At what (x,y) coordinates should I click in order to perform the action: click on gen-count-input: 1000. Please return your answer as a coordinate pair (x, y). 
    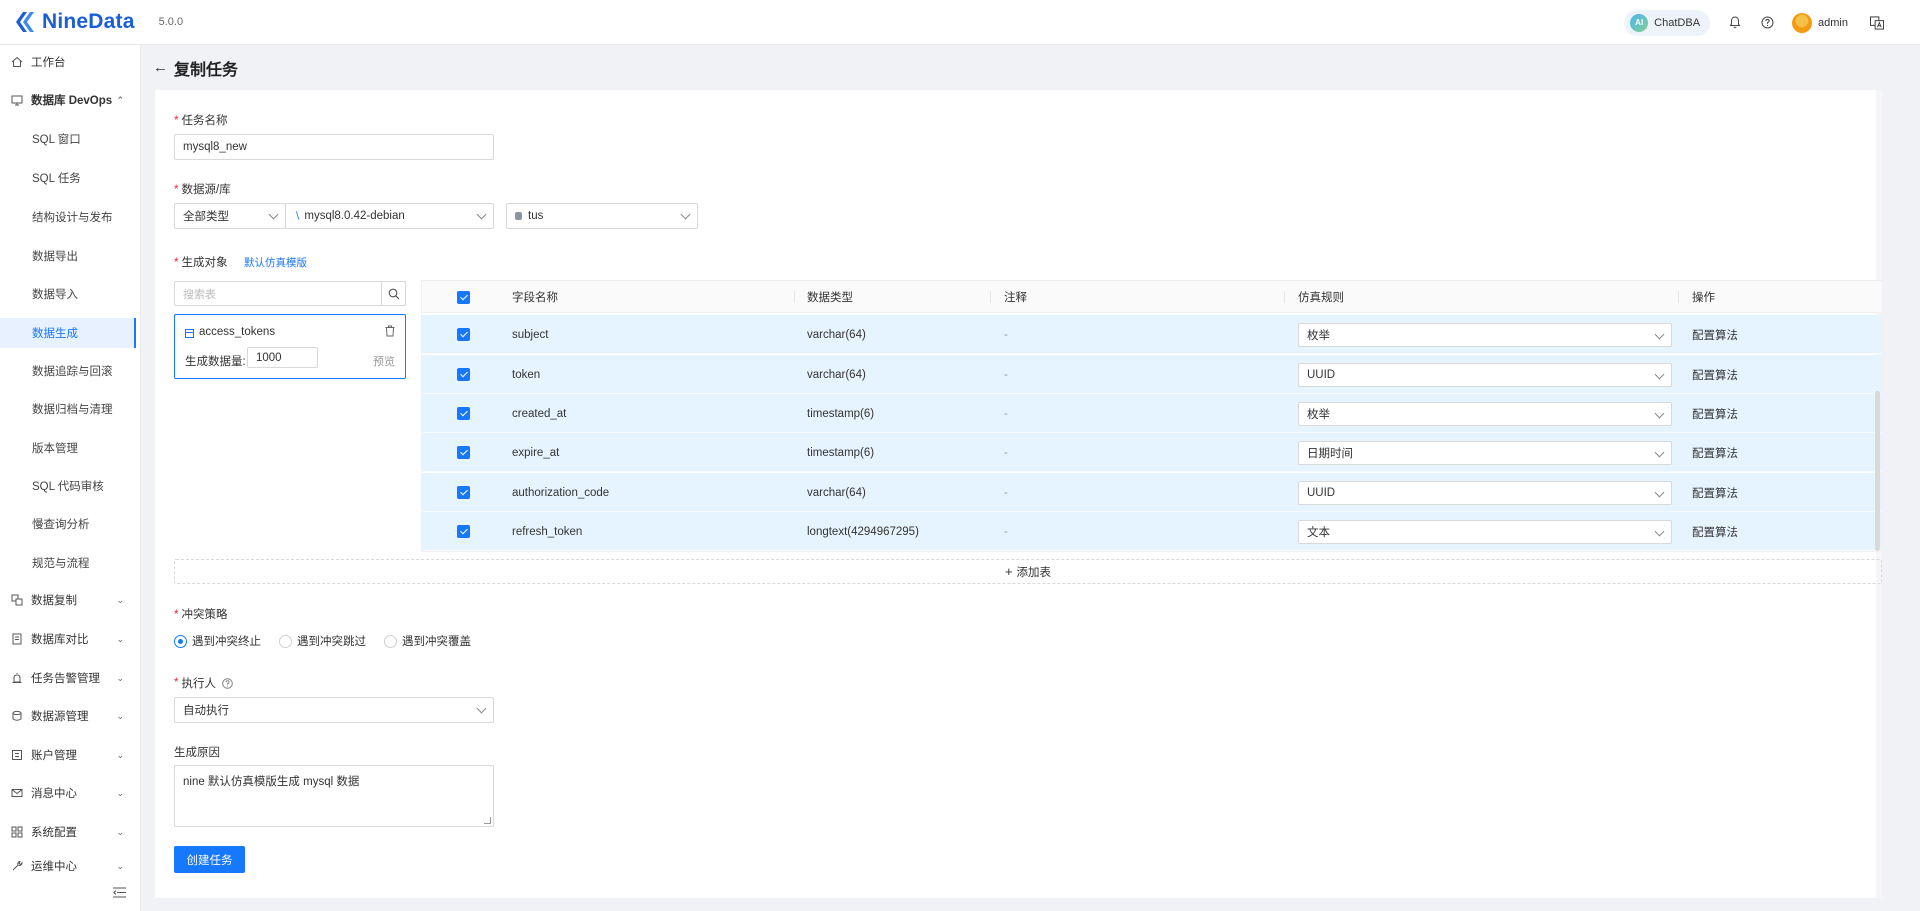
    Looking at the image, I should click on (282, 357).